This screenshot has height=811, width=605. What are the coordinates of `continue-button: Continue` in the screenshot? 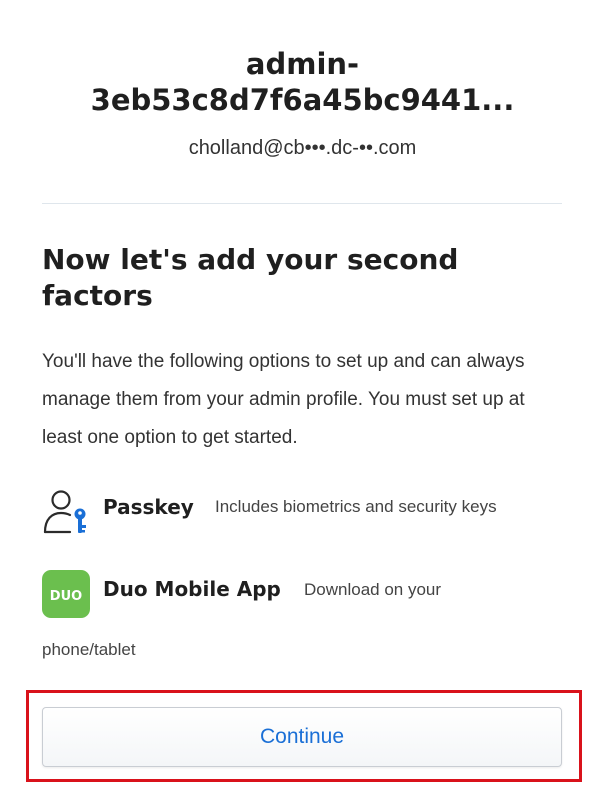 It's located at (302, 737).